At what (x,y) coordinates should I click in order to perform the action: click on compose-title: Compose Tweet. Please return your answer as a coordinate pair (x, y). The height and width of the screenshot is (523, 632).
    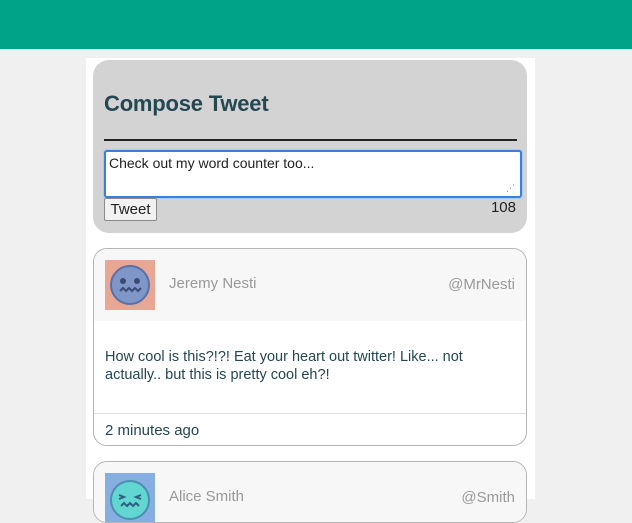
    Looking at the image, I should click on (186, 103).